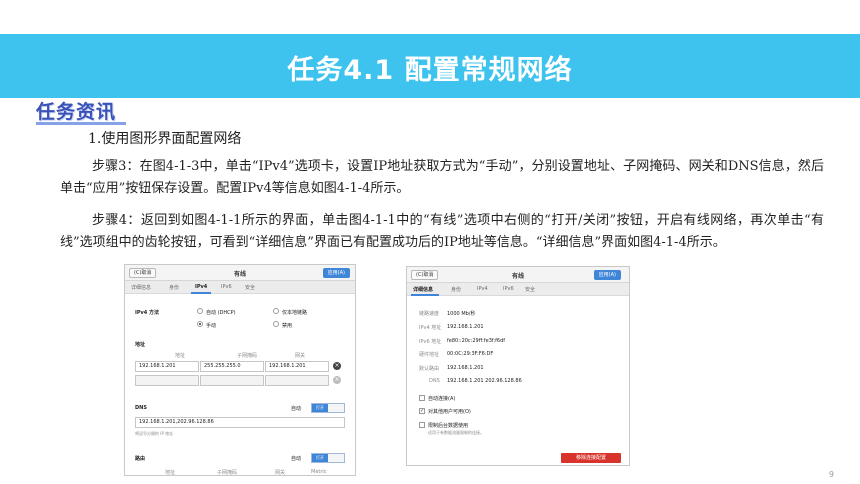  I want to click on remove-connection-button: 移除连接配置, so click(591, 458).